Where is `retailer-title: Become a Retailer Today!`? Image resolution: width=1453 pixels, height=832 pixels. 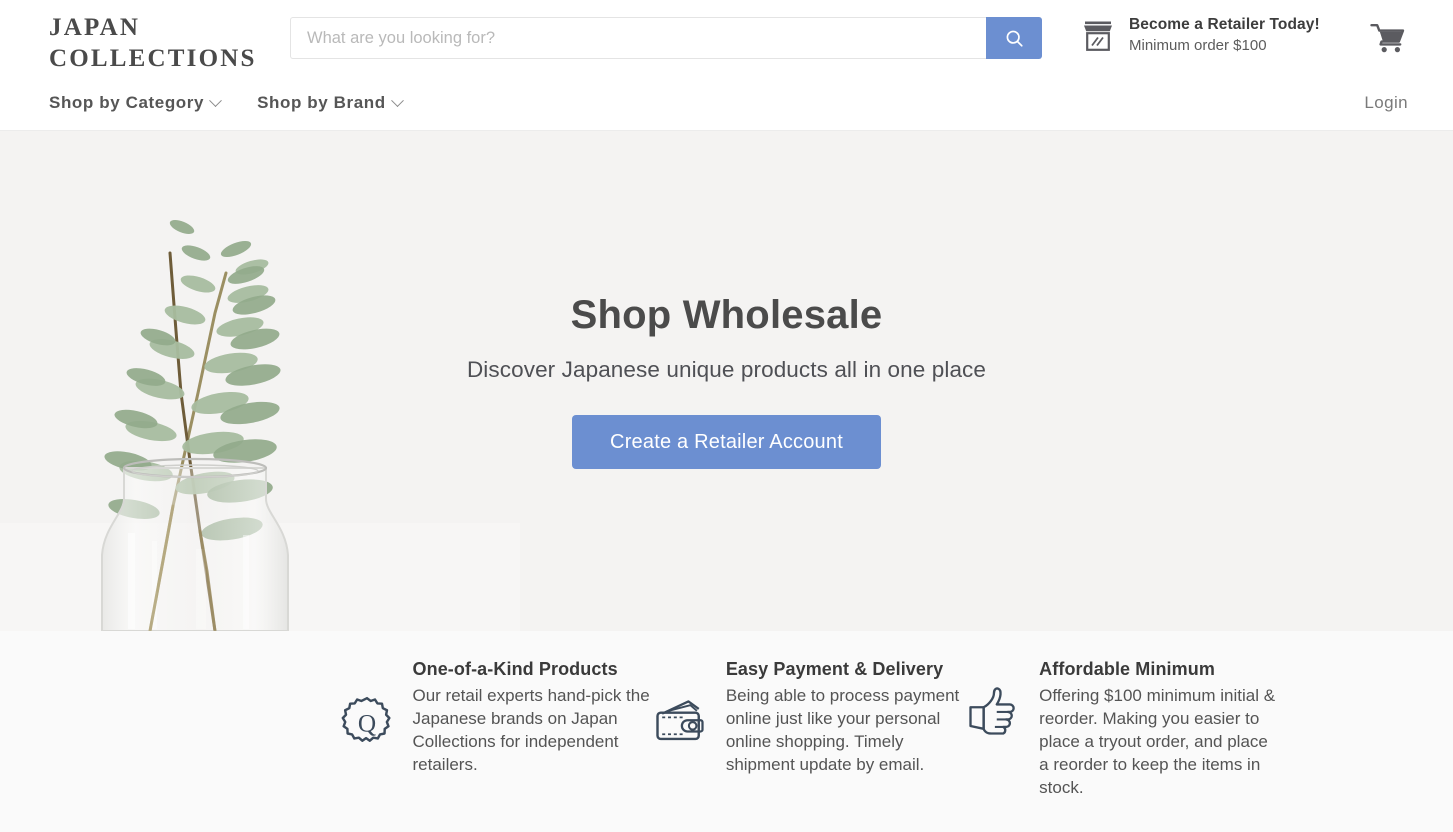
retailer-title: Become a Retailer Today! is located at coordinates (1224, 24).